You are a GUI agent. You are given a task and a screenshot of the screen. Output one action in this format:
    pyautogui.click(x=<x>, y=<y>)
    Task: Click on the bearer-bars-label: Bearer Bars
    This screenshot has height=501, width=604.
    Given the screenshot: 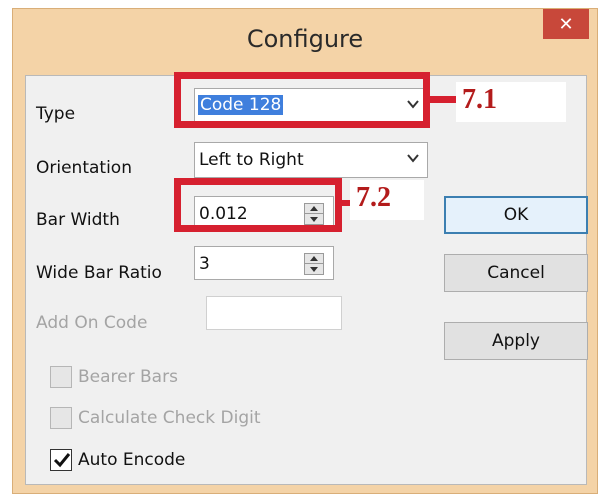 What is the action you would take?
    pyautogui.click(x=128, y=377)
    